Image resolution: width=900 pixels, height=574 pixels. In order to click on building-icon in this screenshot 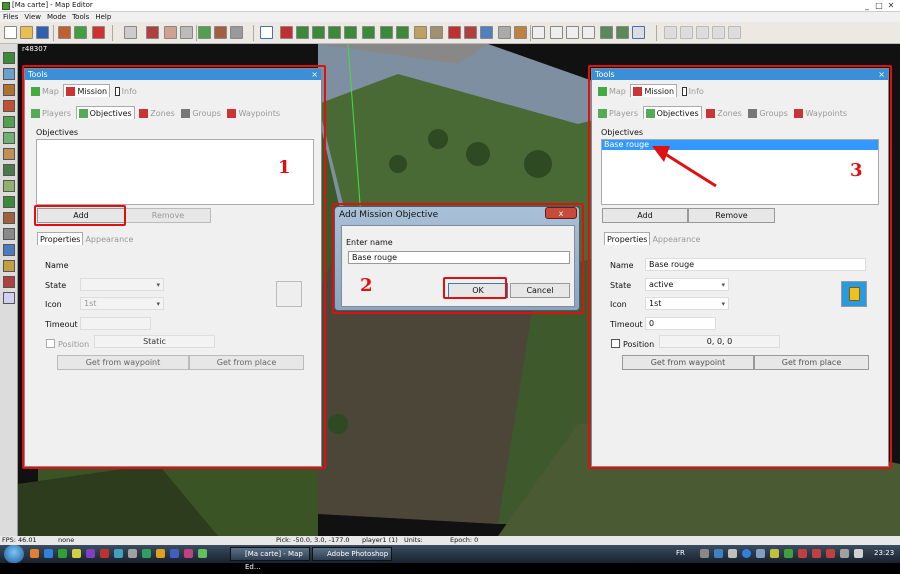, I will do `click(350, 32)`.